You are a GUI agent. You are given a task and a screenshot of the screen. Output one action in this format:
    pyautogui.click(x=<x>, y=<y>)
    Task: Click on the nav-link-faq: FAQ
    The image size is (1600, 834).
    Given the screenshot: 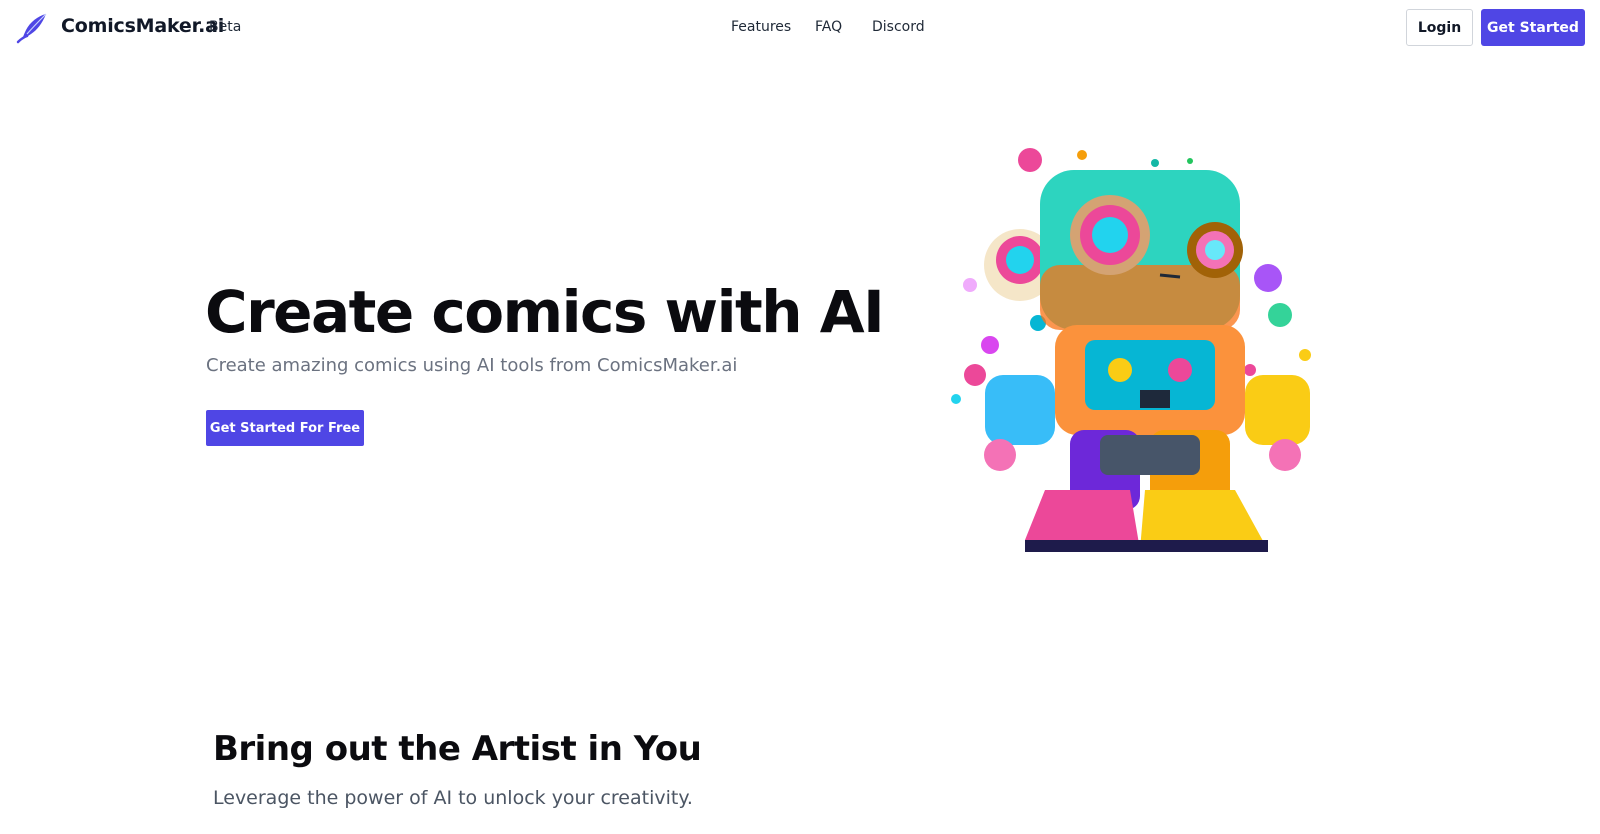 What is the action you would take?
    pyautogui.click(x=828, y=27)
    